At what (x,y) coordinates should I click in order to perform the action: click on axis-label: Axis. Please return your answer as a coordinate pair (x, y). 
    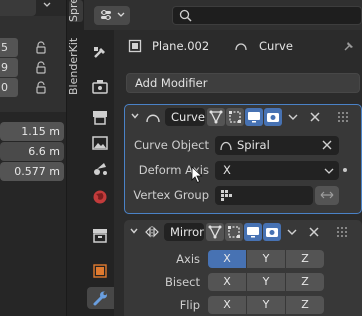
    Looking at the image, I should click on (188, 259).